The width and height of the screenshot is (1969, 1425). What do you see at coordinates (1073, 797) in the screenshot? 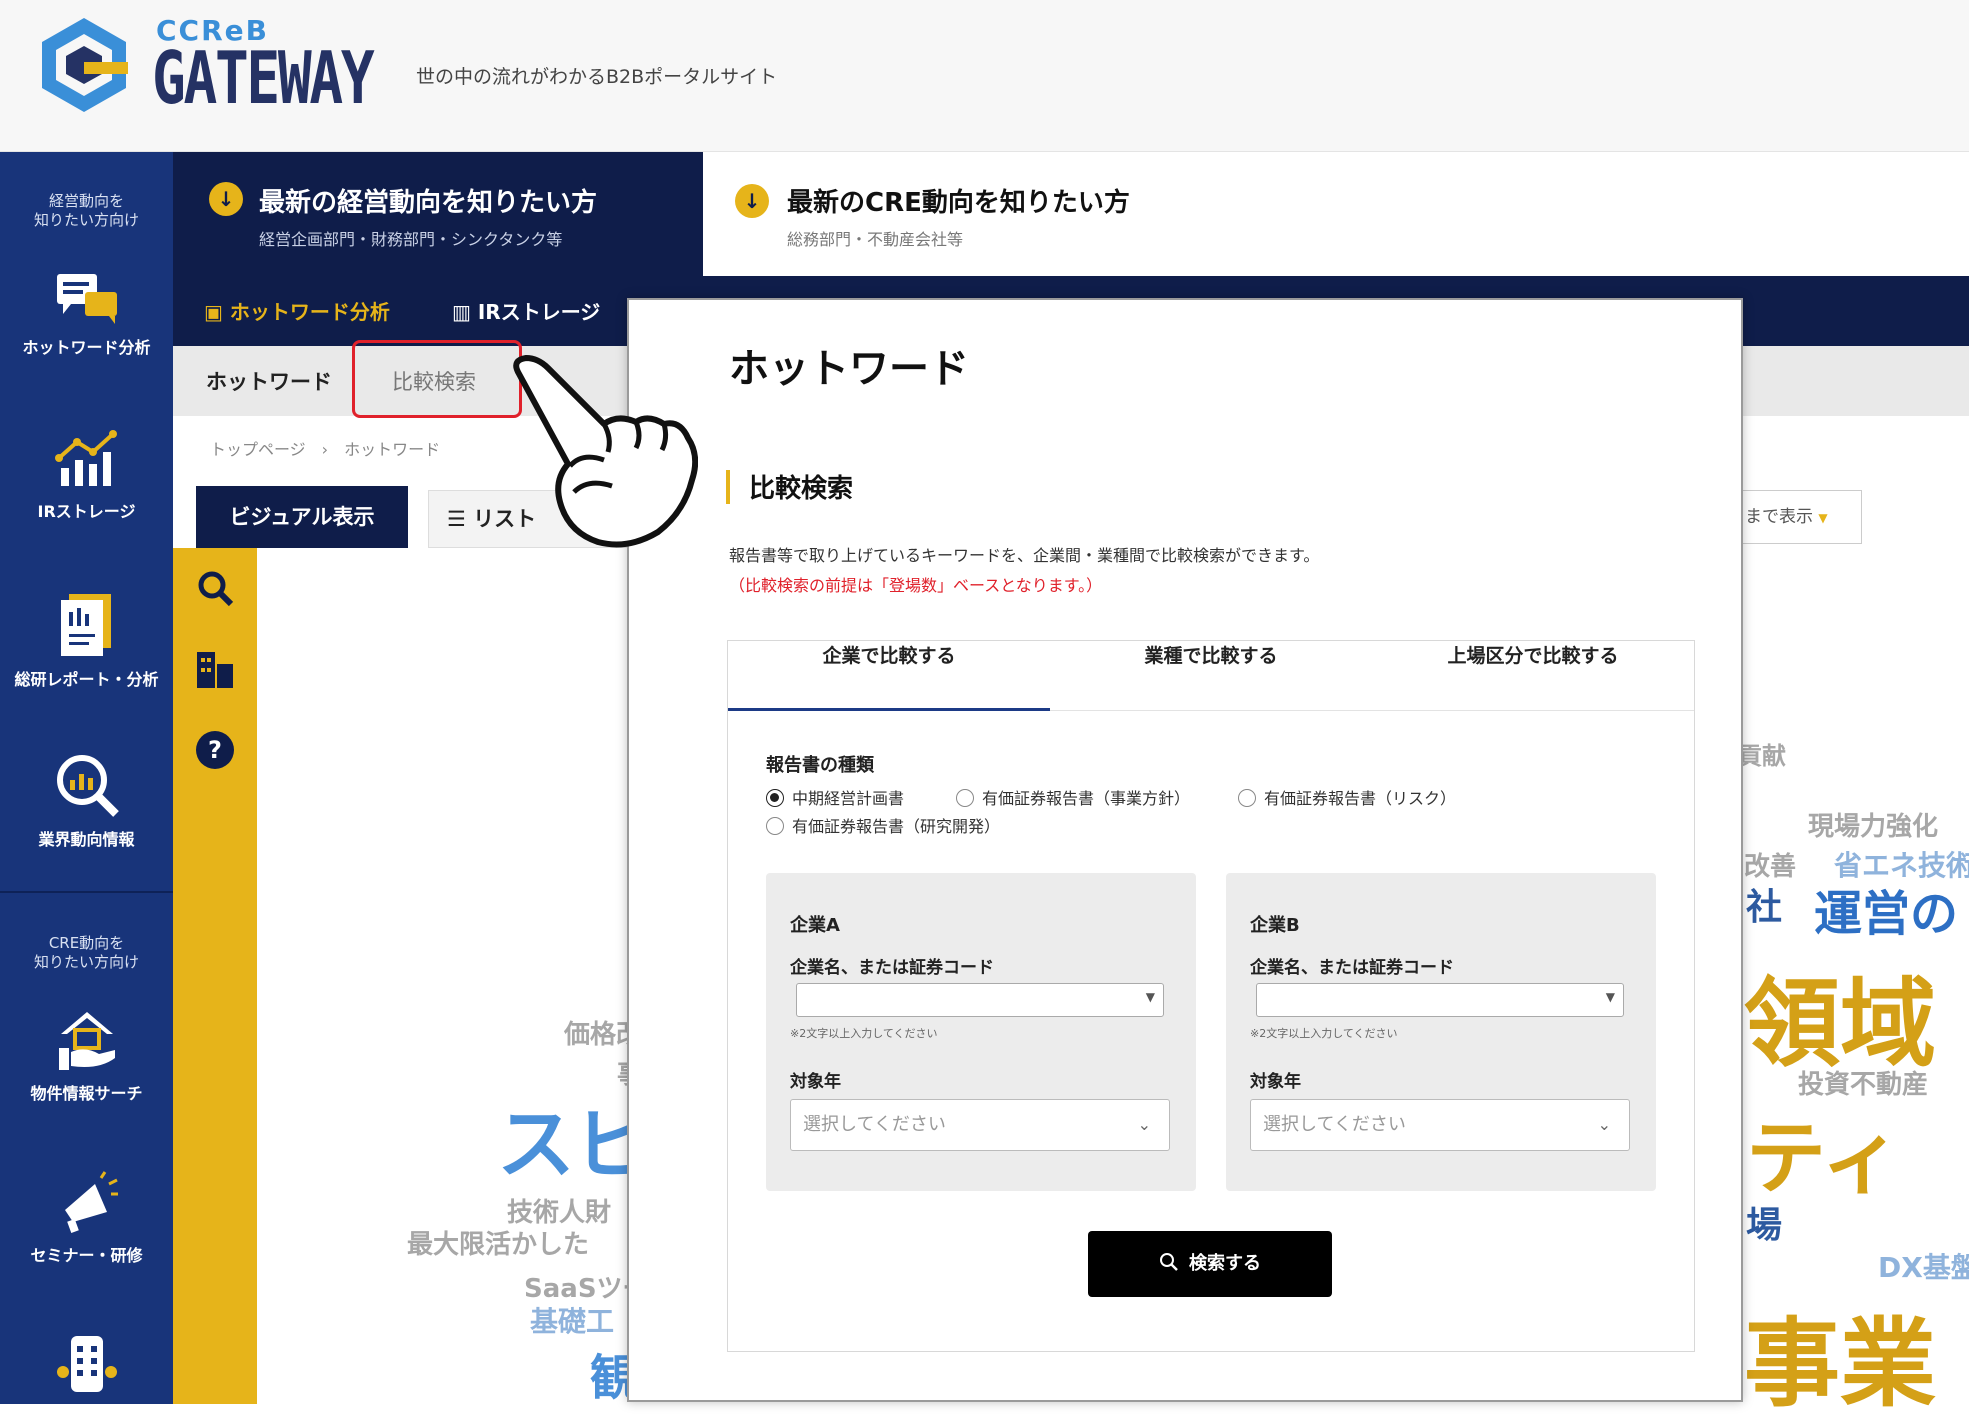
I see `radio-securities-policy: 有価証券報告書（事業方針）` at bounding box center [1073, 797].